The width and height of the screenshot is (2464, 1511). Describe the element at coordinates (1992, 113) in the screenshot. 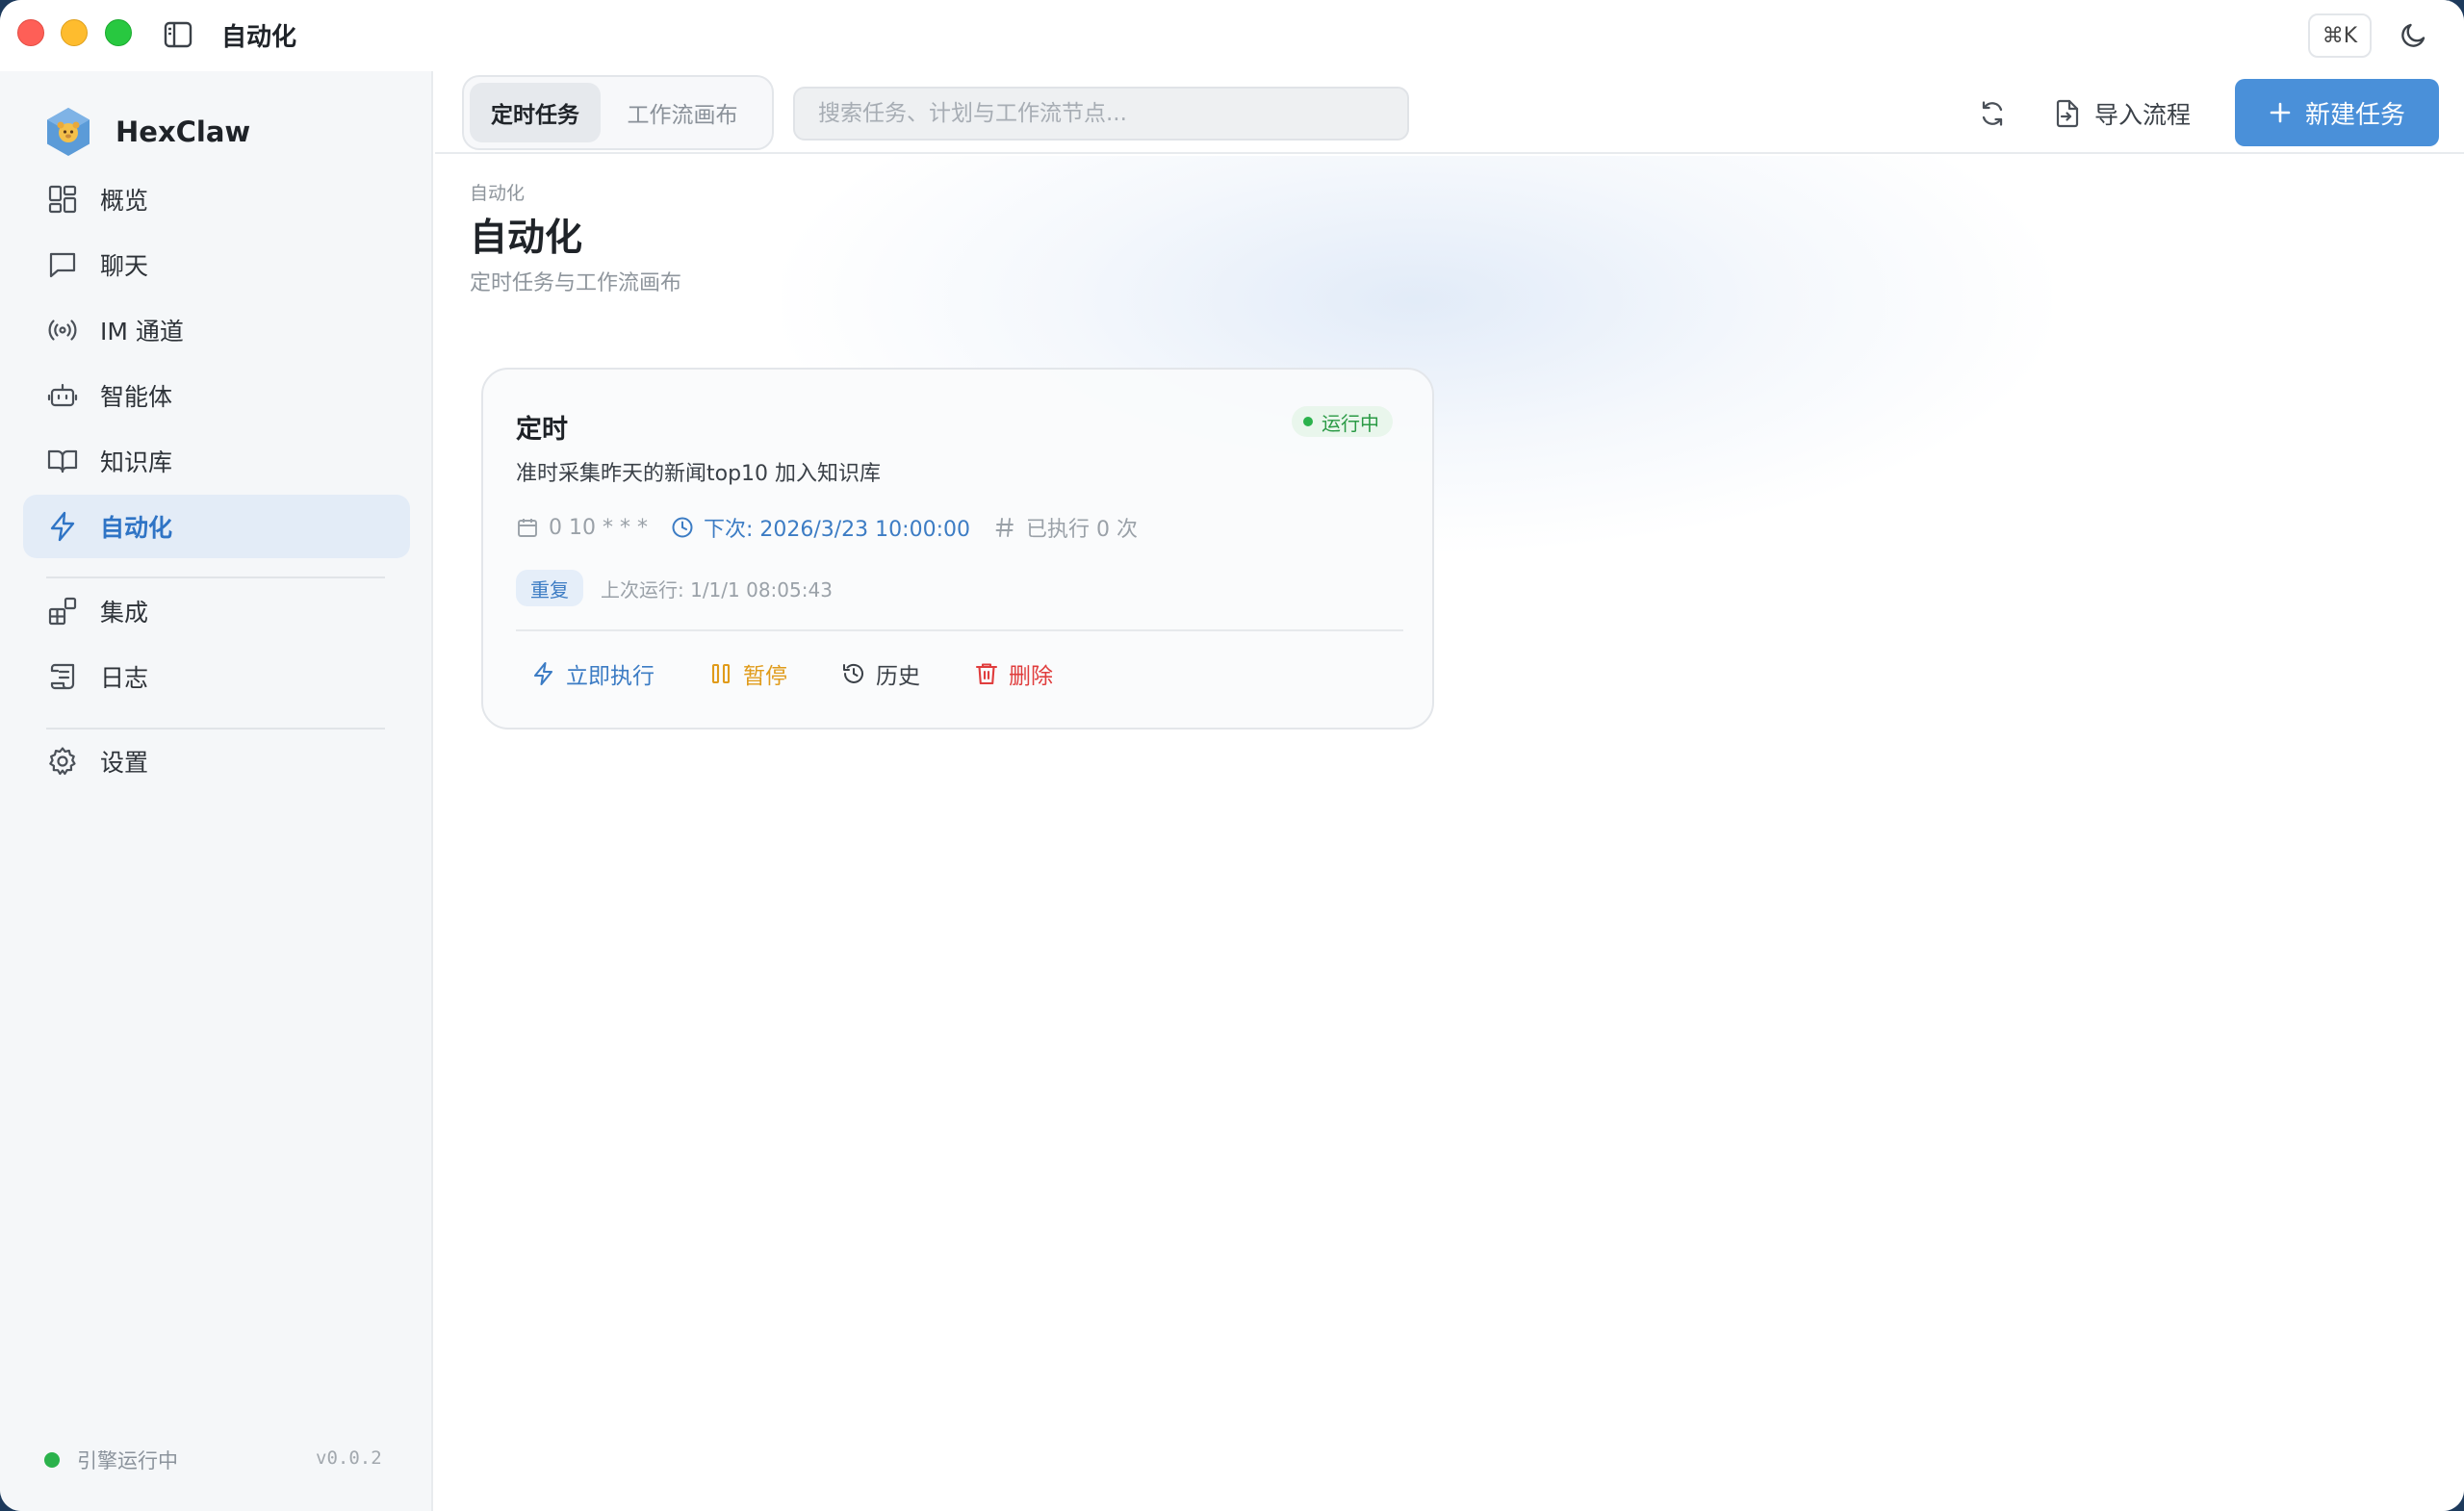

I see `refresh-icon` at that location.